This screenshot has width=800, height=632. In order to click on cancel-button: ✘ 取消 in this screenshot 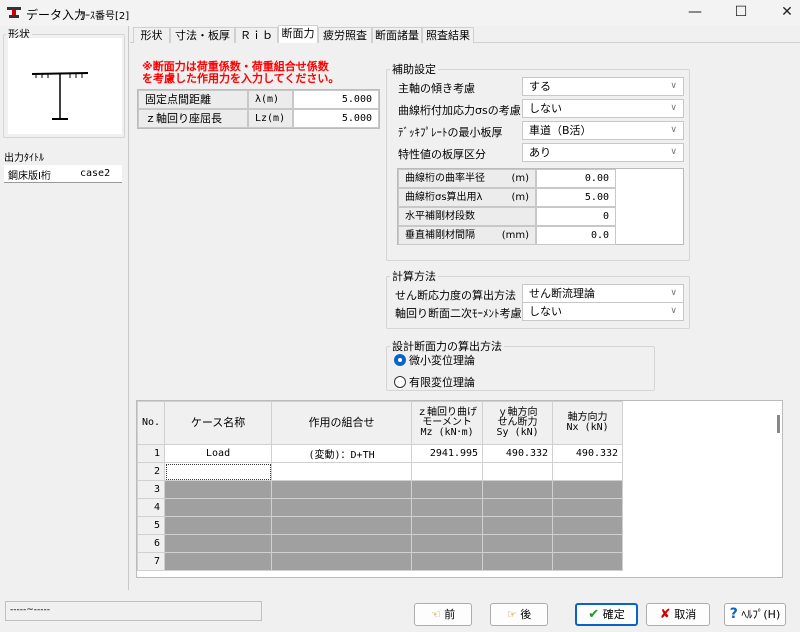, I will do `click(678, 614)`.